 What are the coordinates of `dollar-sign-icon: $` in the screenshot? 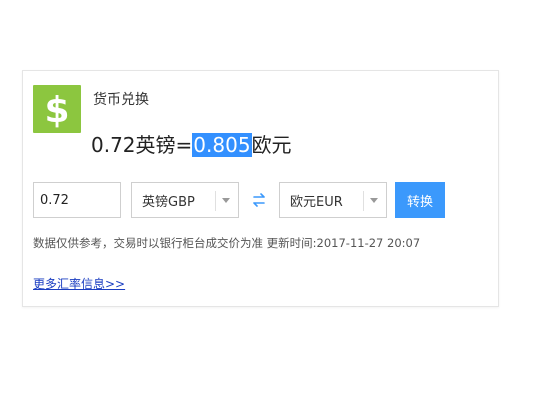 It's located at (57, 109).